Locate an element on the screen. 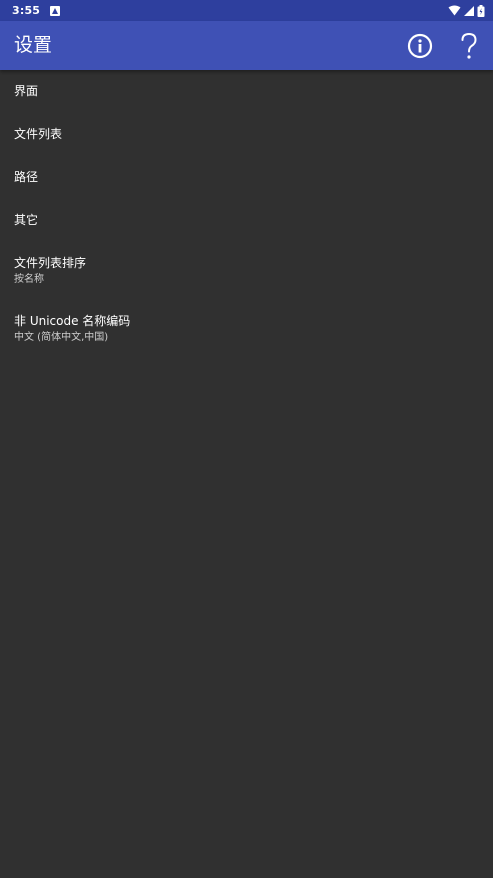 The height and width of the screenshot is (878, 493). notification-a-icon is located at coordinates (55, 10).